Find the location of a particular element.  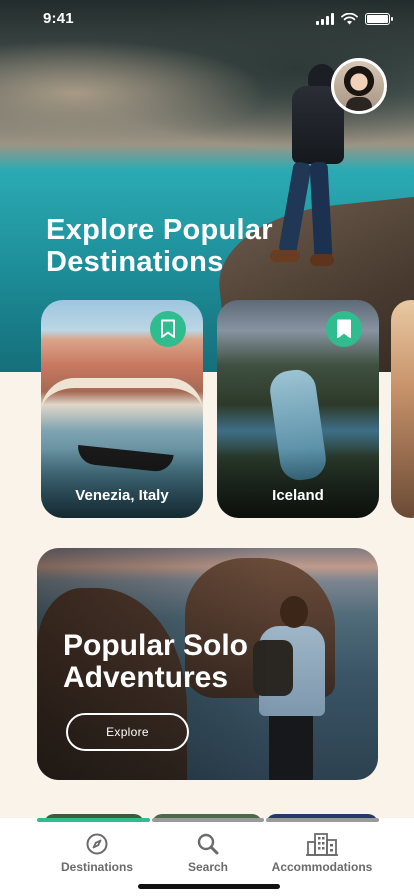

page-title: Explore Popular Destinations is located at coordinates (159, 246).